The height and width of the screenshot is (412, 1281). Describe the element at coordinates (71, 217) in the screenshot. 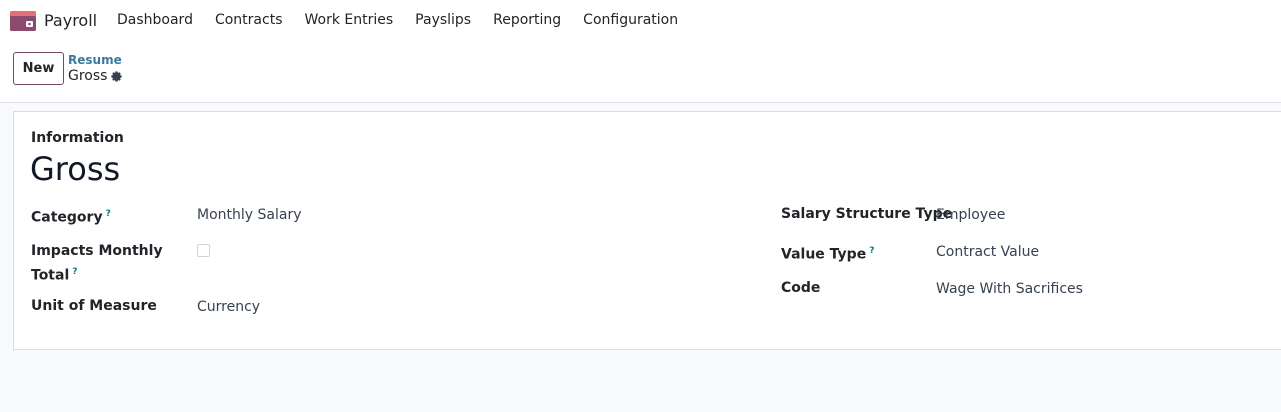

I see `category-label: Category?` at that location.